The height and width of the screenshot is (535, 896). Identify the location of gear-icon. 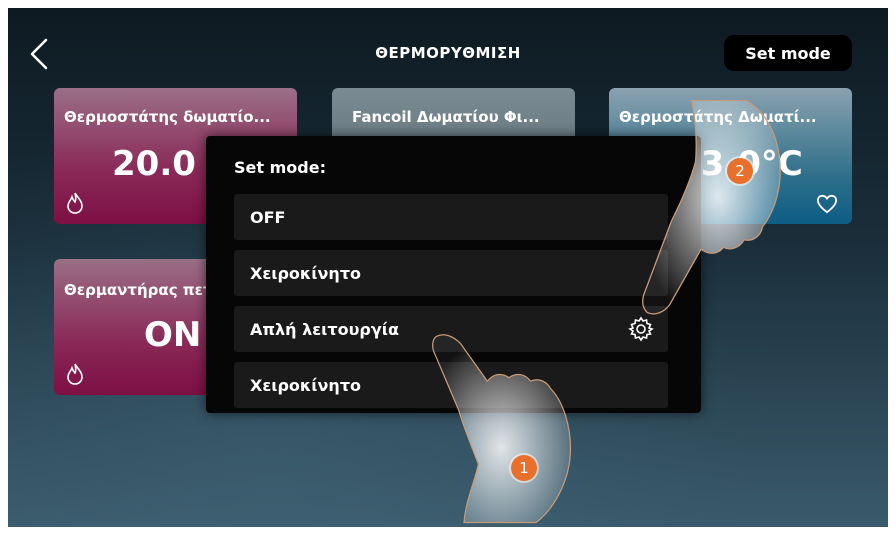
(641, 329).